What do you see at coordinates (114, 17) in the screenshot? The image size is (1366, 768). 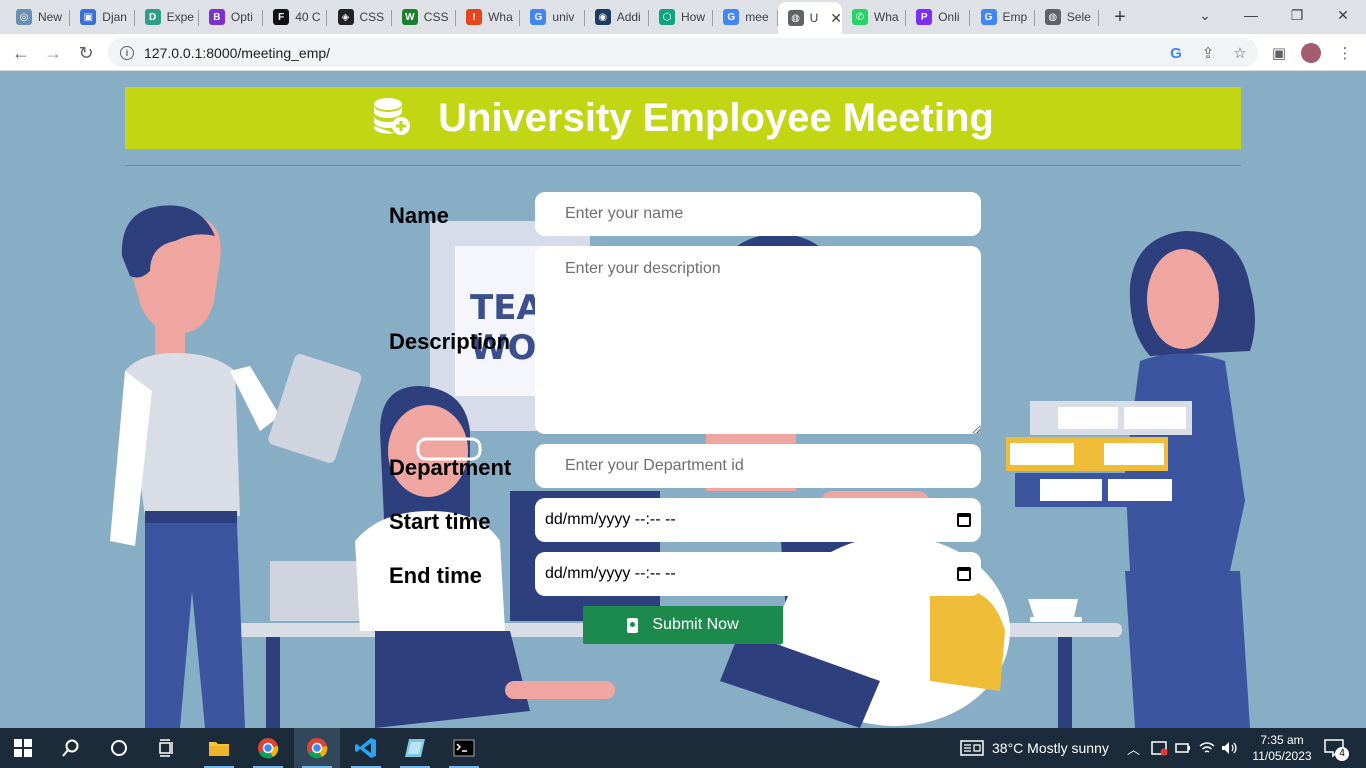 I see `tab-label: Djan` at bounding box center [114, 17].